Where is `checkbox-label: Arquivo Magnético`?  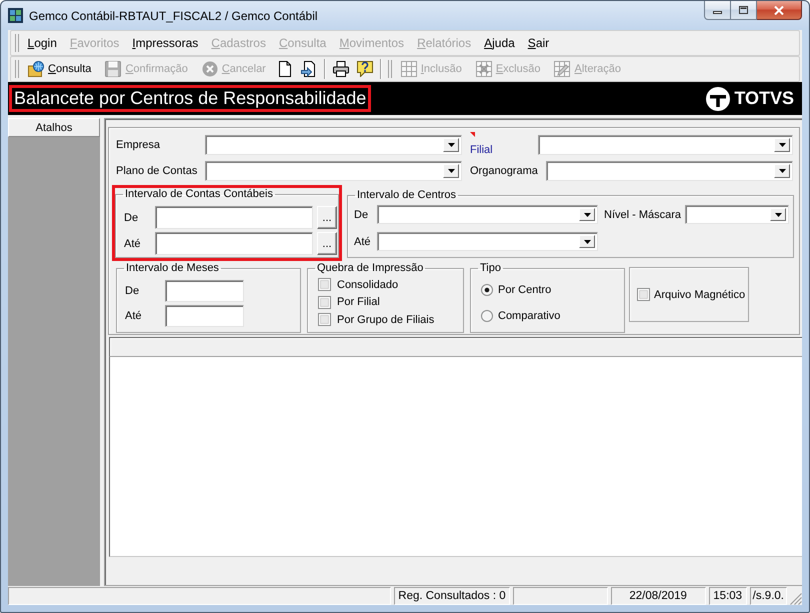
checkbox-label: Arquivo Magnético is located at coordinates (700, 294).